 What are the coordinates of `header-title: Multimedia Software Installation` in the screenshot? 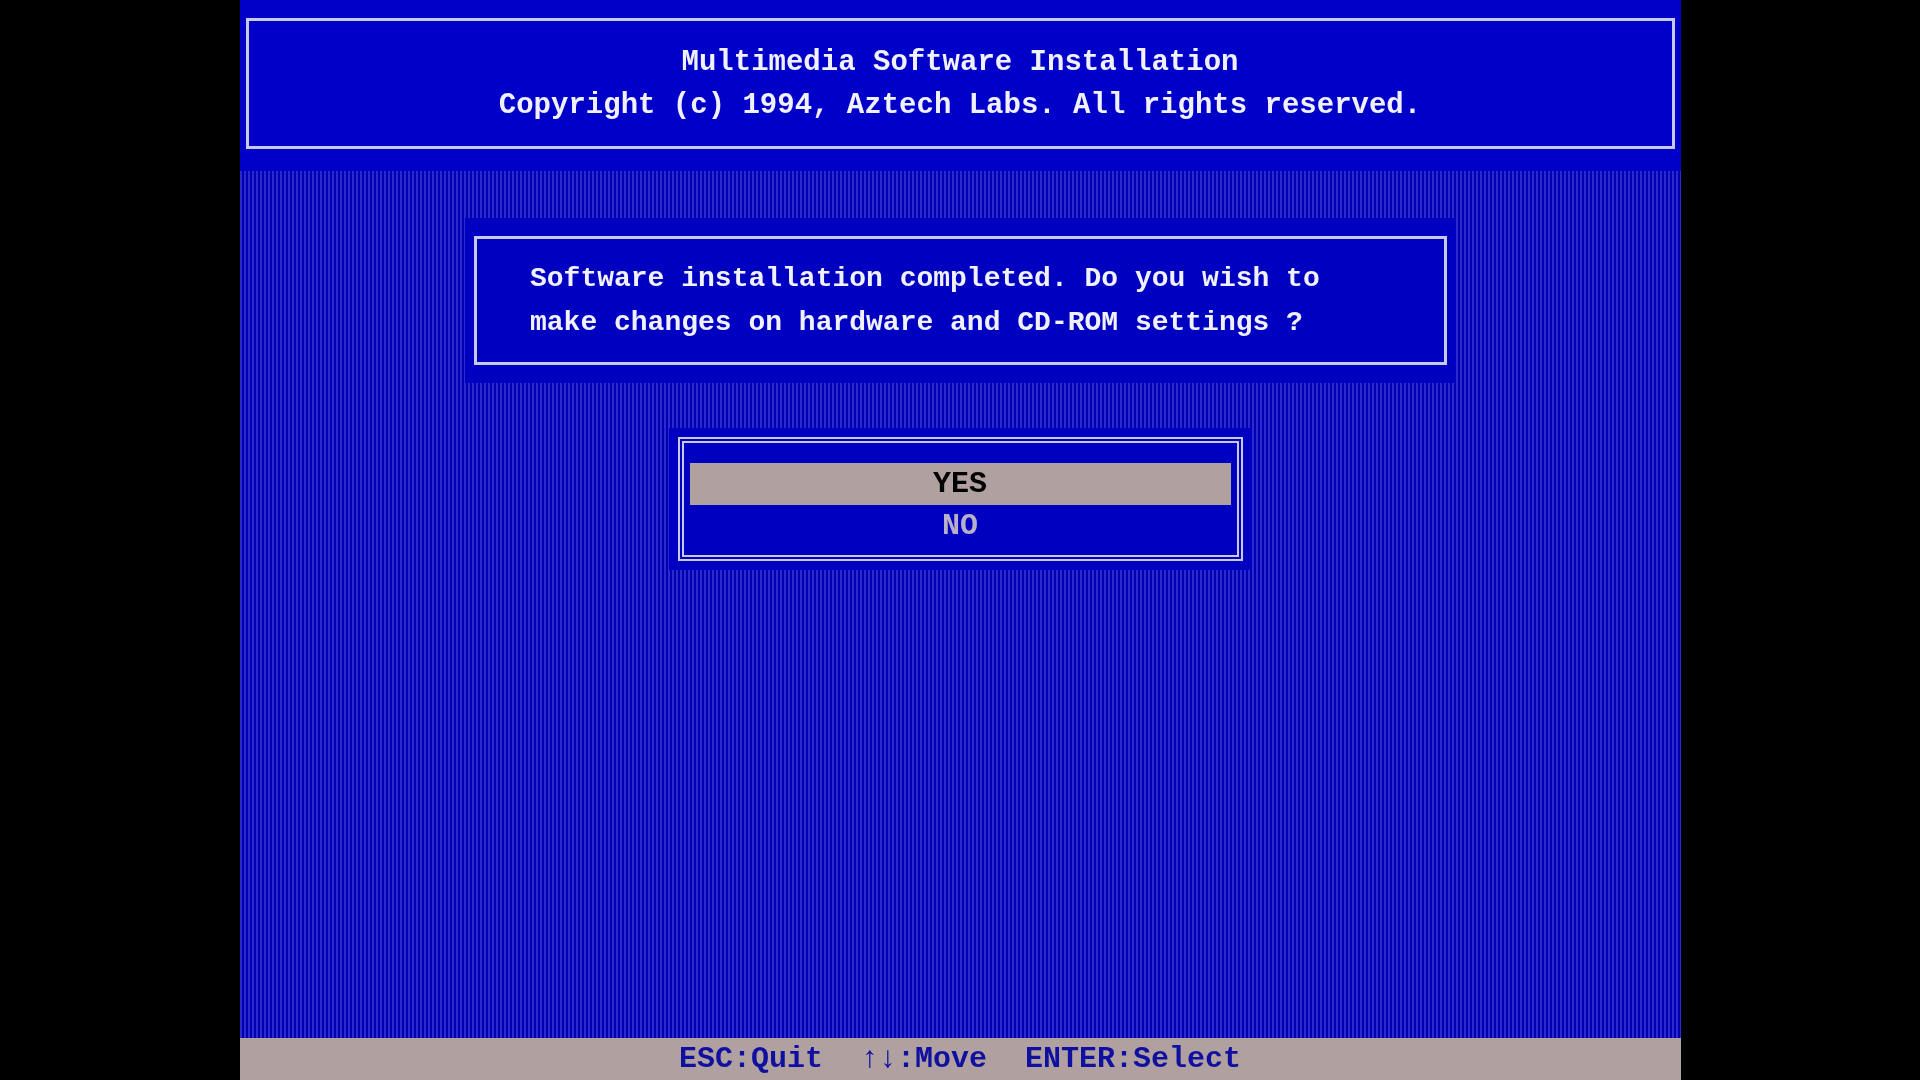 It's located at (960, 62).